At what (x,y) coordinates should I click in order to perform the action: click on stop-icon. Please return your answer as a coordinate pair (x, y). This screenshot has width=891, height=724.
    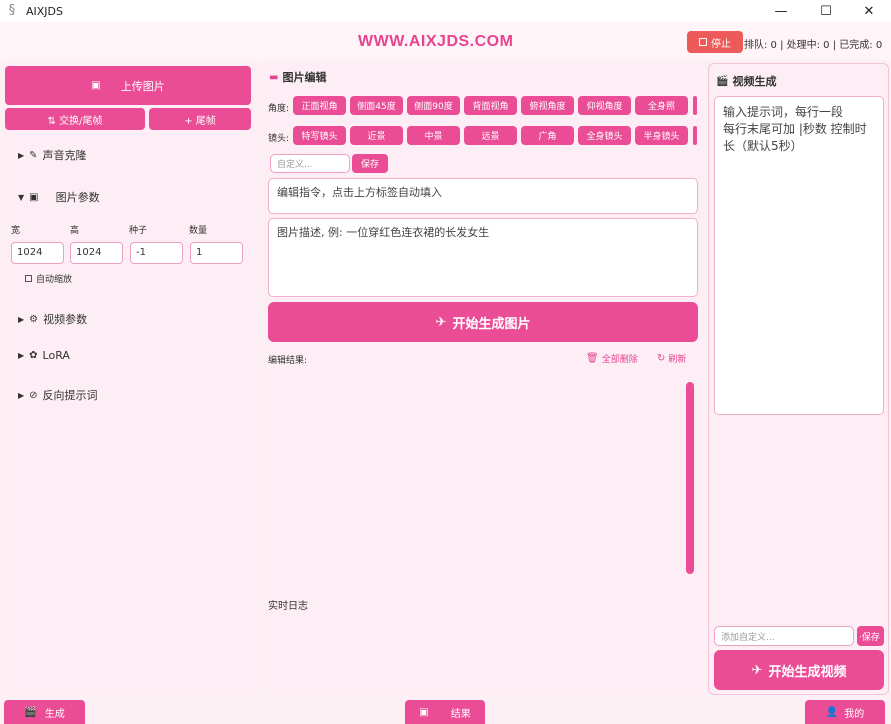
    Looking at the image, I should click on (703, 42).